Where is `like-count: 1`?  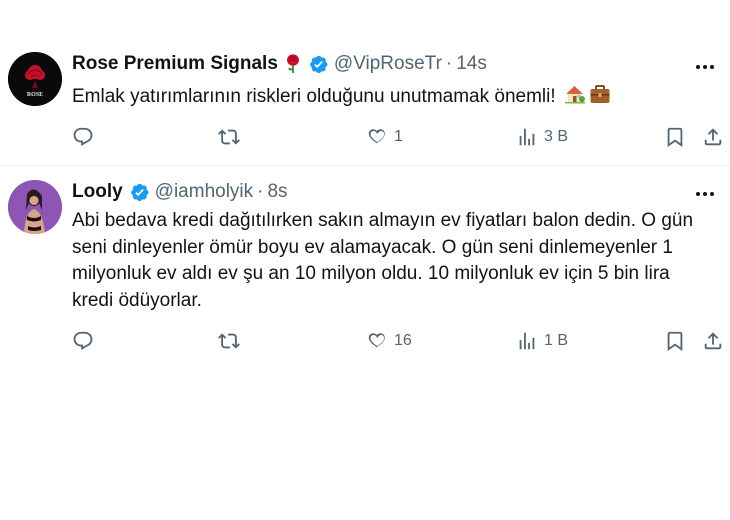 like-count: 1 is located at coordinates (398, 136).